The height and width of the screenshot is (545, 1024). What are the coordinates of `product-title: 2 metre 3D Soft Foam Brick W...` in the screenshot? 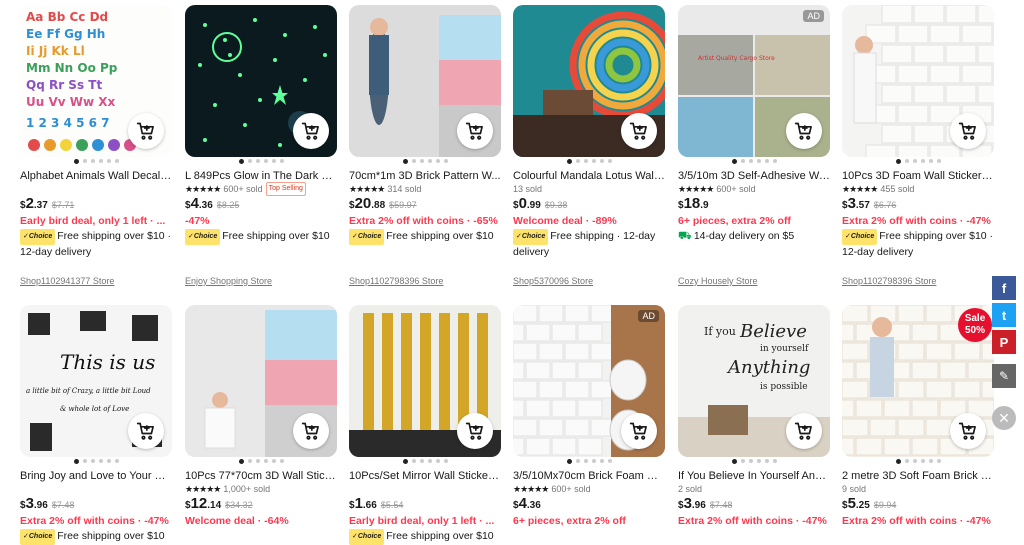 It's located at (918, 476).